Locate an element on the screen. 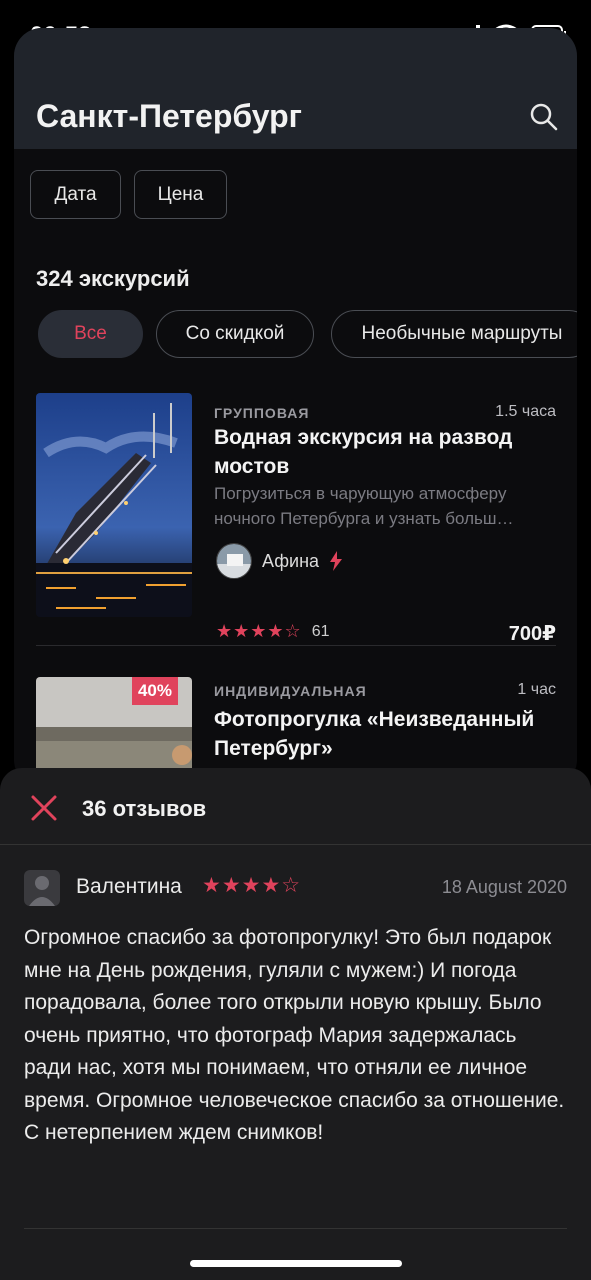  lightning-icon is located at coordinates (336, 561).